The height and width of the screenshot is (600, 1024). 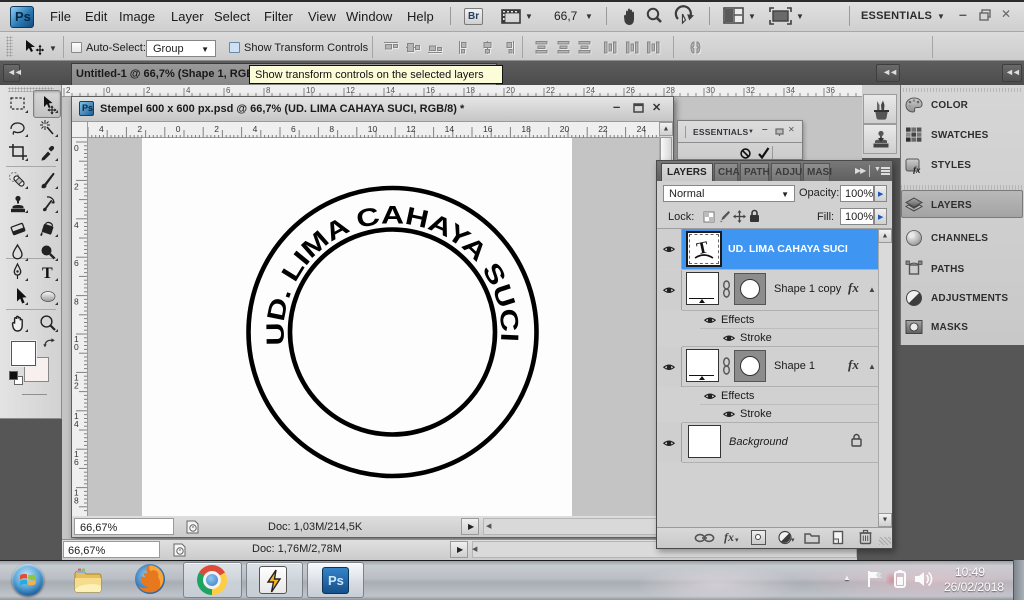 What do you see at coordinates (917, 169) in the screenshot?
I see `svg-text: fx` at bounding box center [917, 169].